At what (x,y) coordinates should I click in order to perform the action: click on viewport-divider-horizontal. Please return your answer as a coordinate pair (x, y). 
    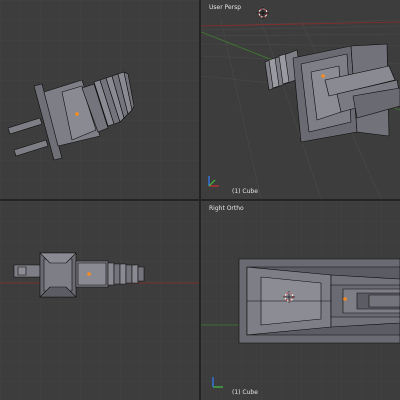
    Looking at the image, I should click on (200, 200).